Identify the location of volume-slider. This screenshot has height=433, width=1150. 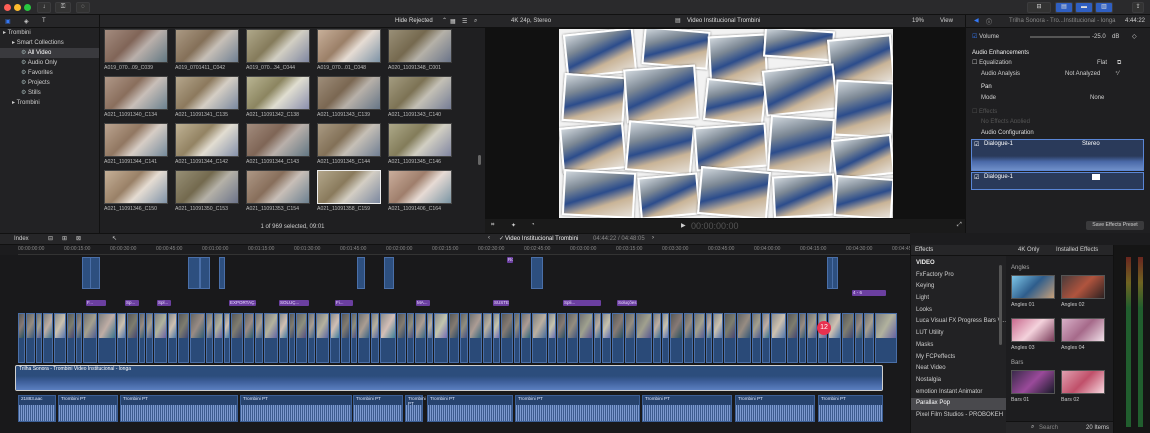
(1060, 37).